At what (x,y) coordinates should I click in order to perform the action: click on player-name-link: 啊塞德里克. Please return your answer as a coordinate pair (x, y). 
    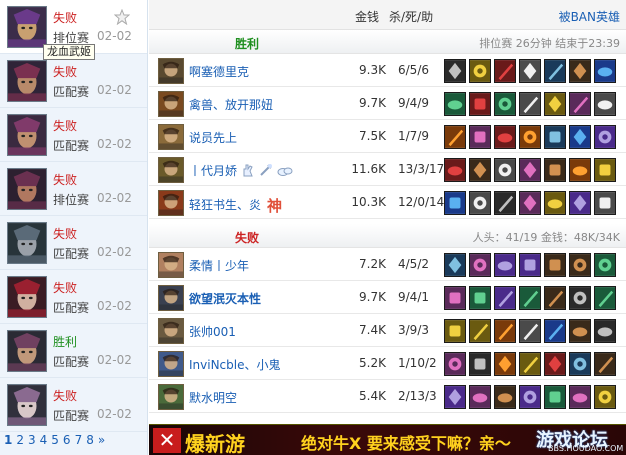
    Looking at the image, I should click on (219, 71).